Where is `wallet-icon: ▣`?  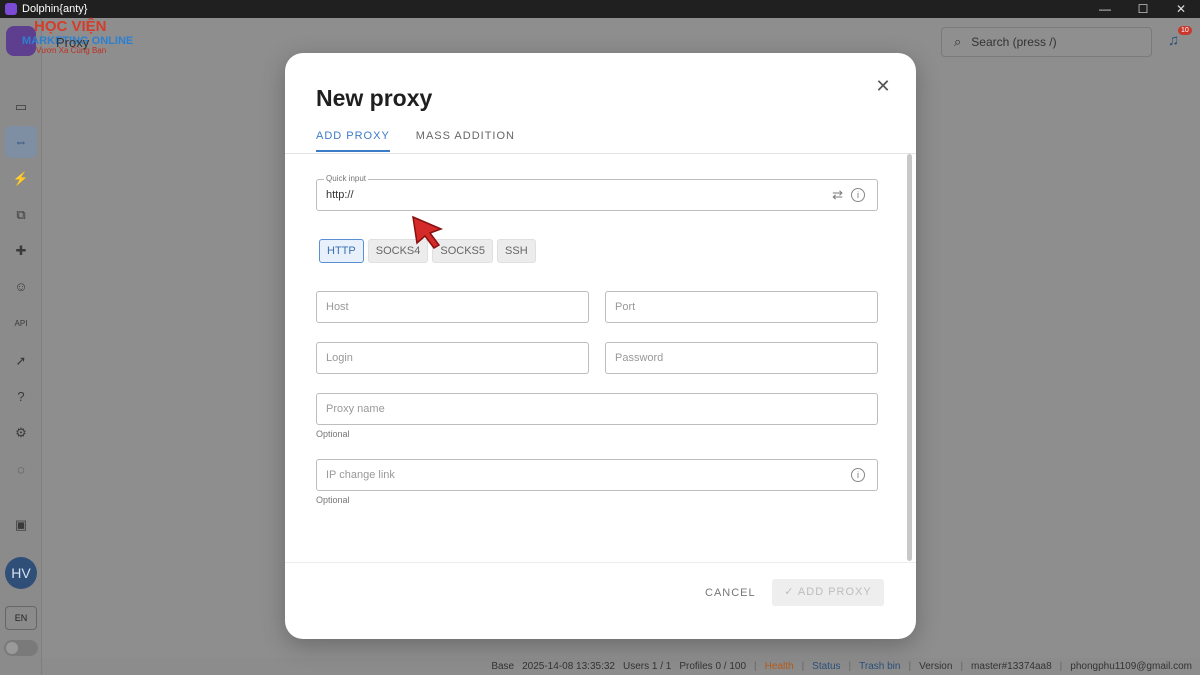 wallet-icon: ▣ is located at coordinates (21, 525).